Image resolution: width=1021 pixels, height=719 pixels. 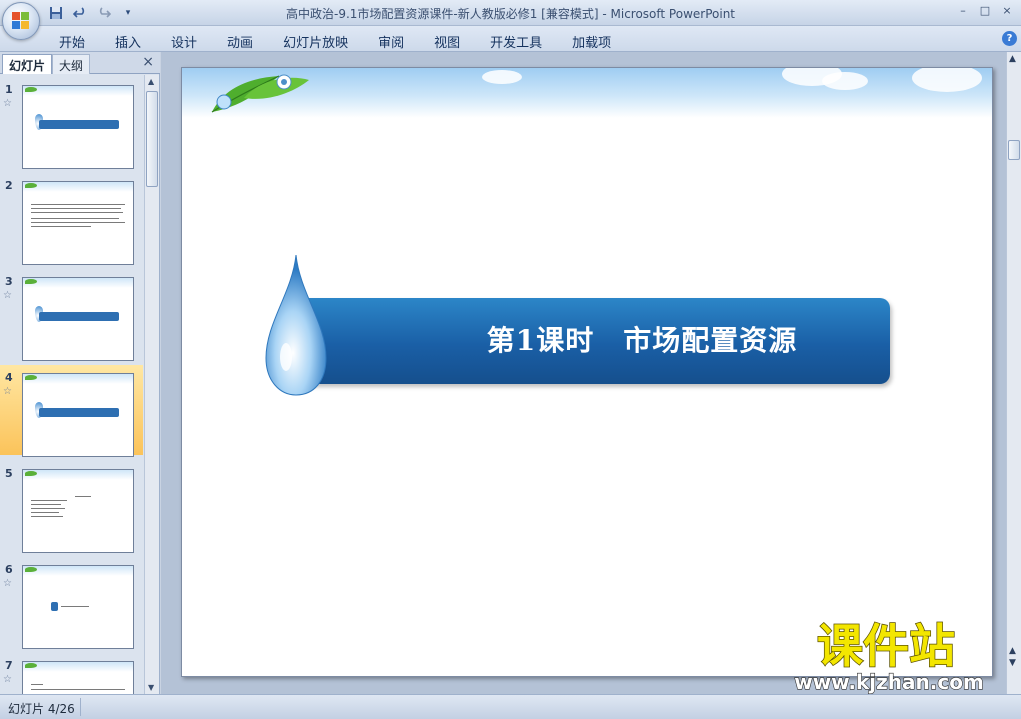 I want to click on slide-thumbnail-row: 2, so click(x=71, y=219).